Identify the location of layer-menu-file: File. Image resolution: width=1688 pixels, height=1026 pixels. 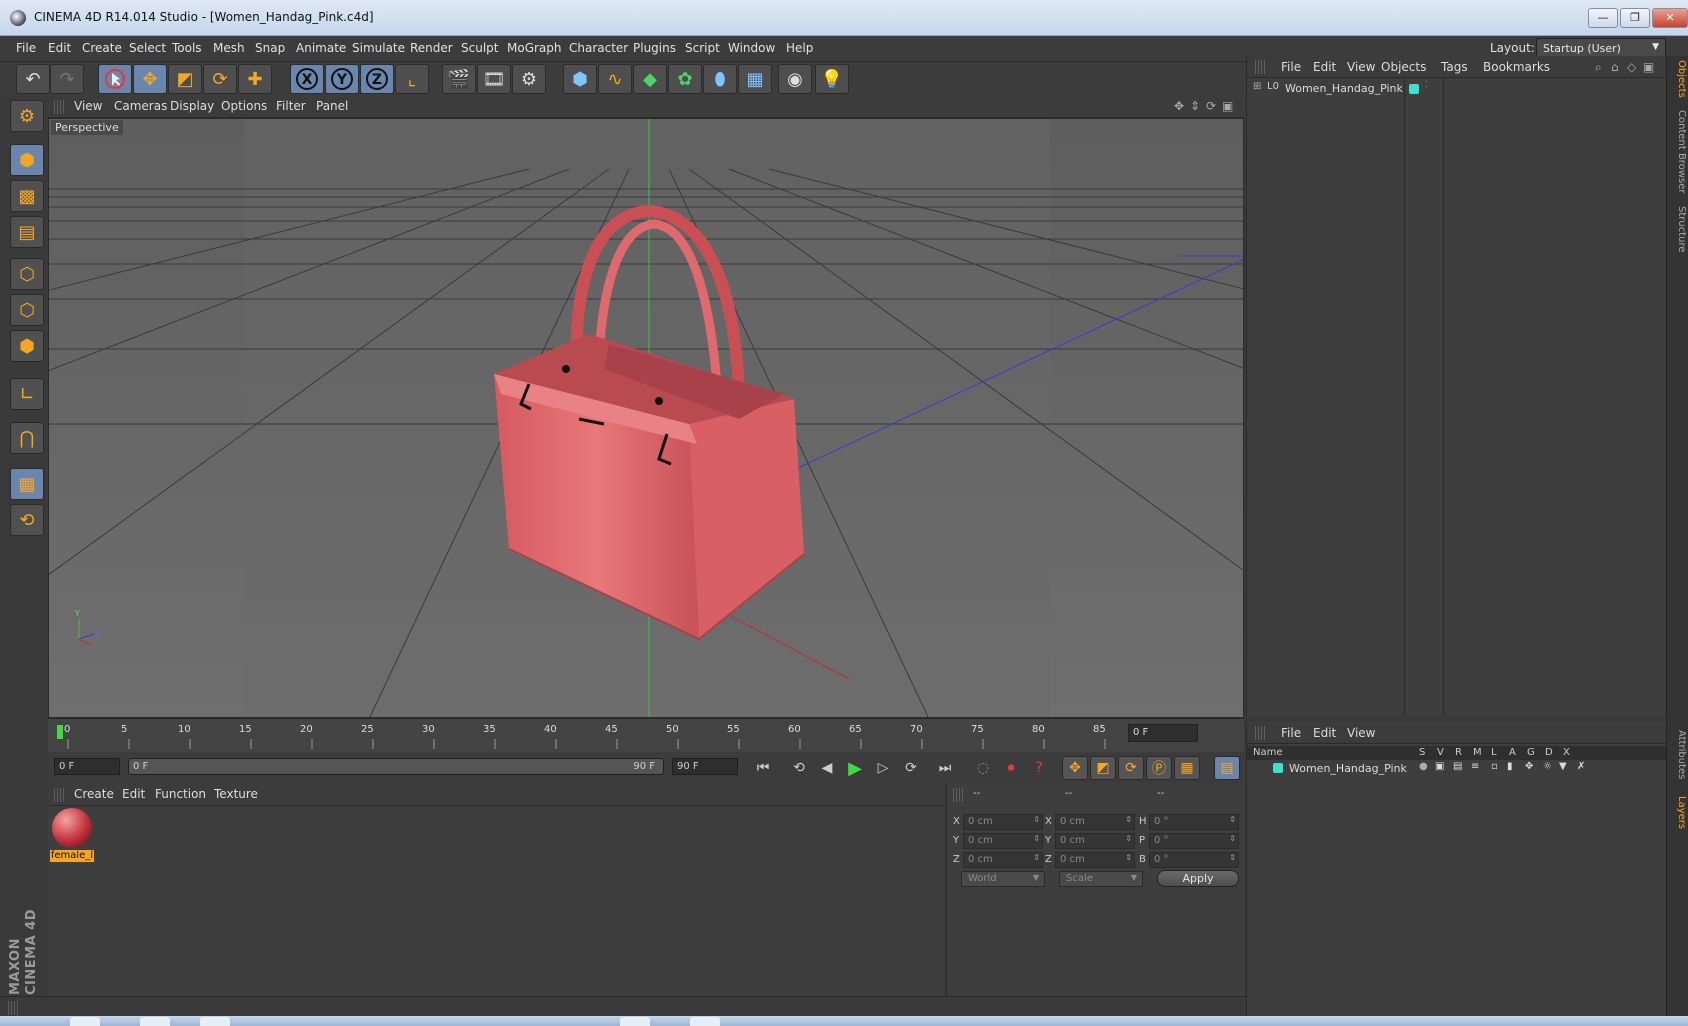
(1291, 733).